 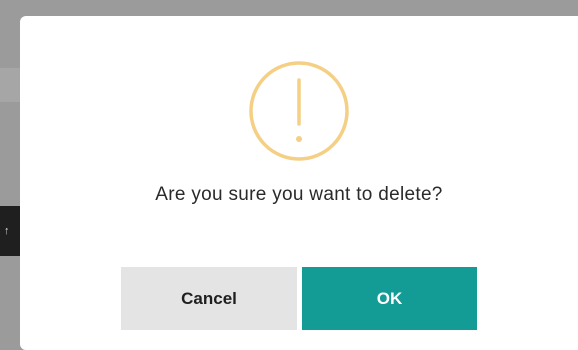 What do you see at coordinates (7, 231) in the screenshot?
I see `arrow-up-icon: ↑` at bounding box center [7, 231].